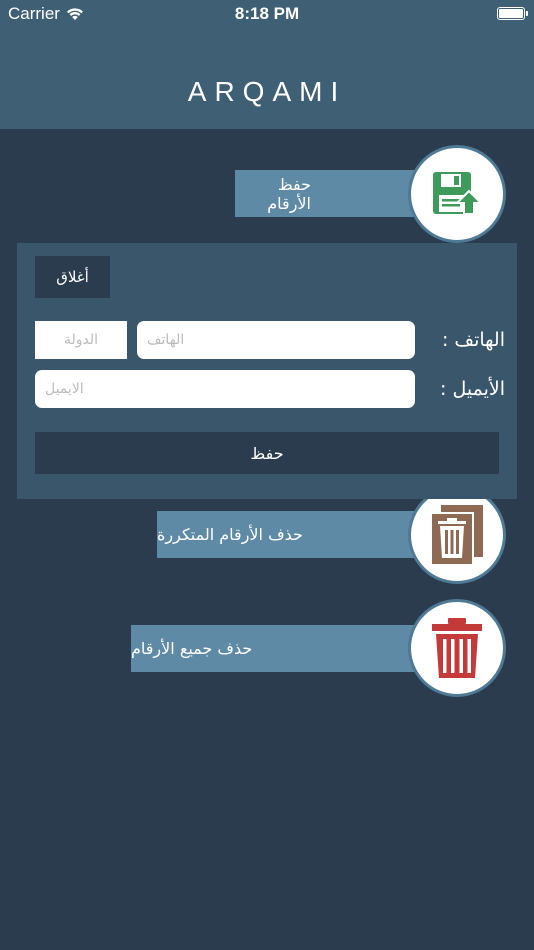 The image size is (534, 950). I want to click on phone-input, so click(276, 340).